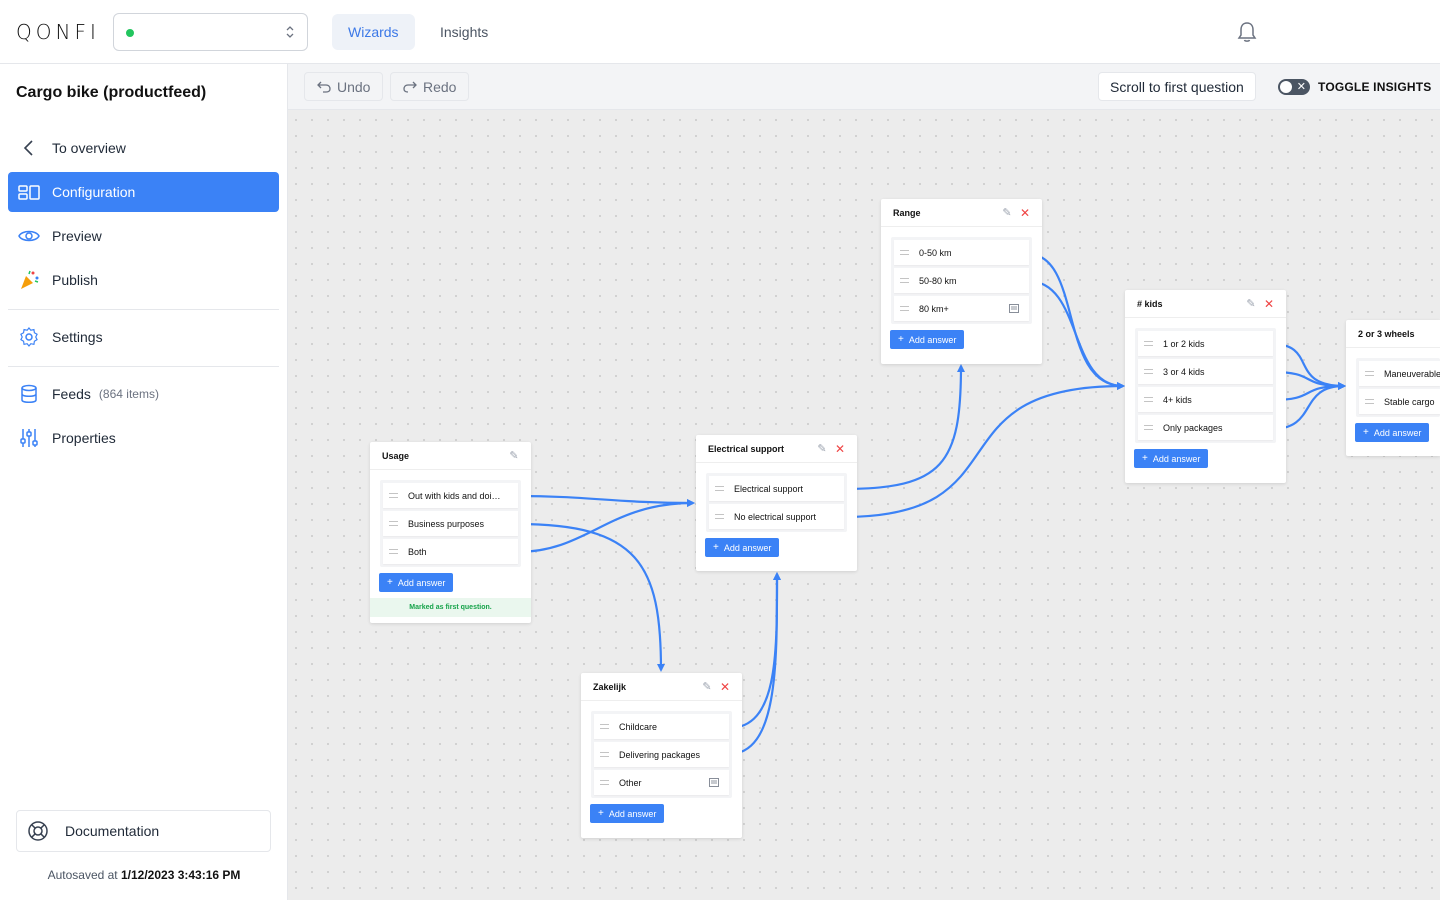 The image size is (1440, 900). I want to click on toggle-insights-switch: ✕, so click(1294, 87).